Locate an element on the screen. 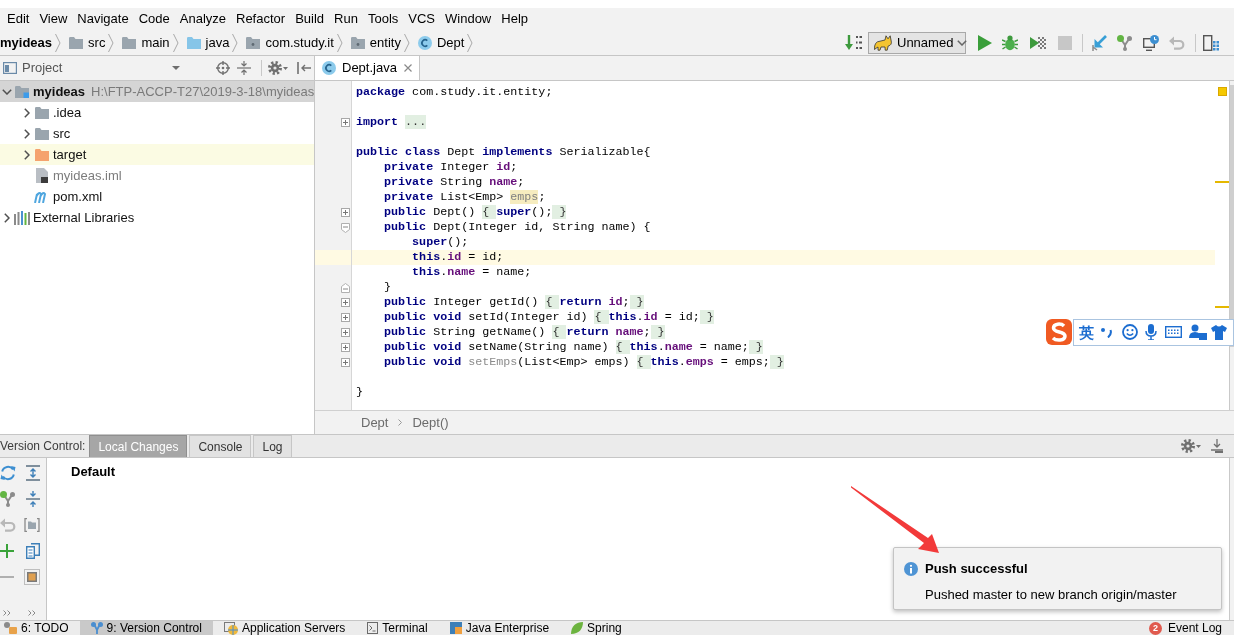 Image resolution: width=1234 pixels, height=635 pixels. smiley-icon is located at coordinates (1130, 332).